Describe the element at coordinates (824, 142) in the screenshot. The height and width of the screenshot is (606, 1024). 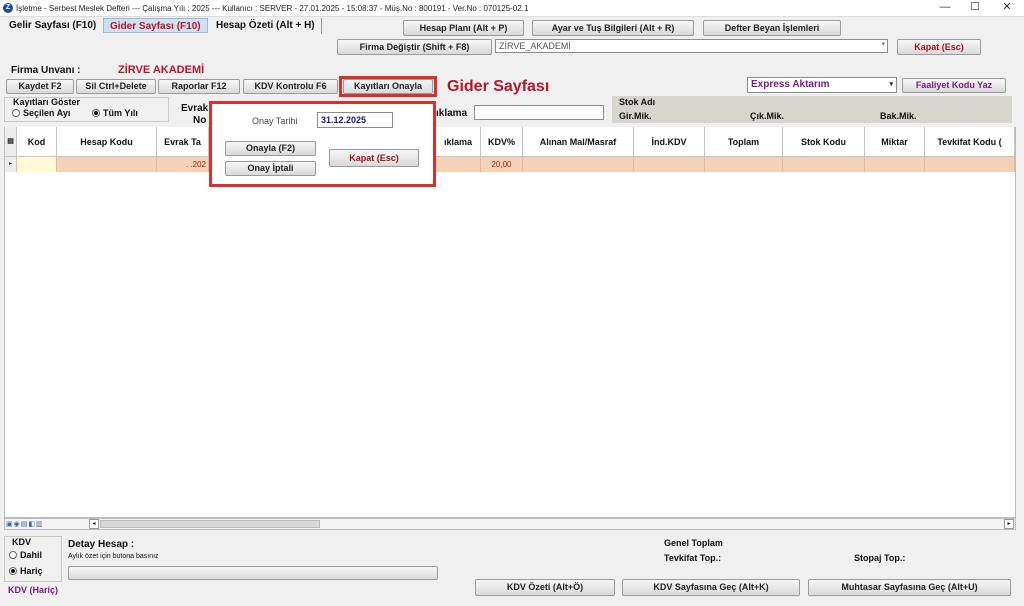
I see `col-header-stok-kodu: Stok Kodu` at that location.